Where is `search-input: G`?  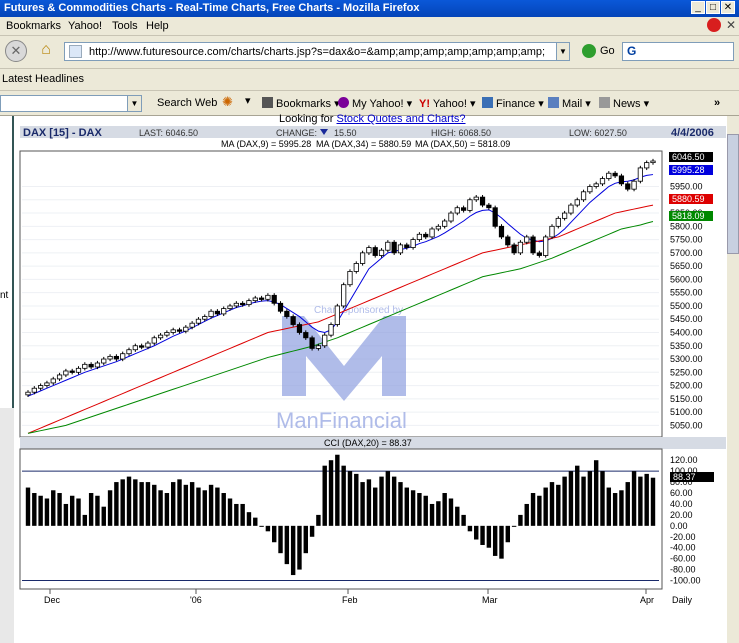 search-input: G is located at coordinates (678, 51).